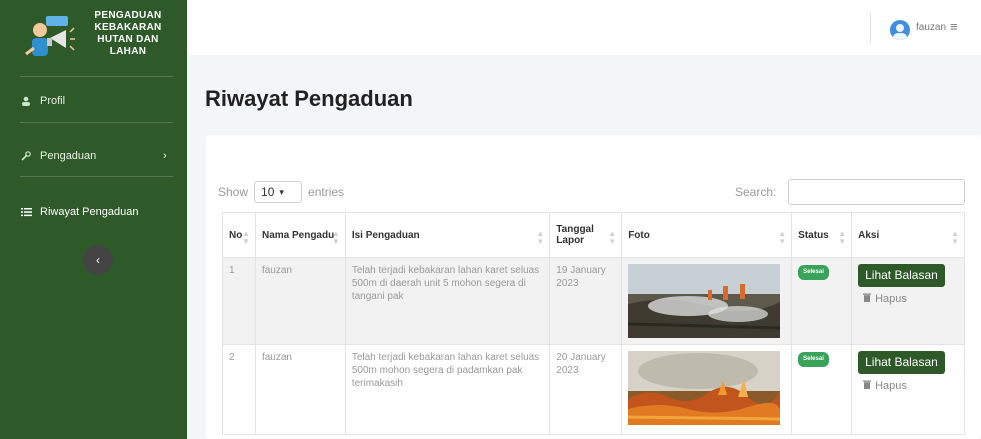 The width and height of the screenshot is (981, 439). What do you see at coordinates (586, 301) in the screenshot?
I see `cell-tanggal: 19 January 2023` at bounding box center [586, 301].